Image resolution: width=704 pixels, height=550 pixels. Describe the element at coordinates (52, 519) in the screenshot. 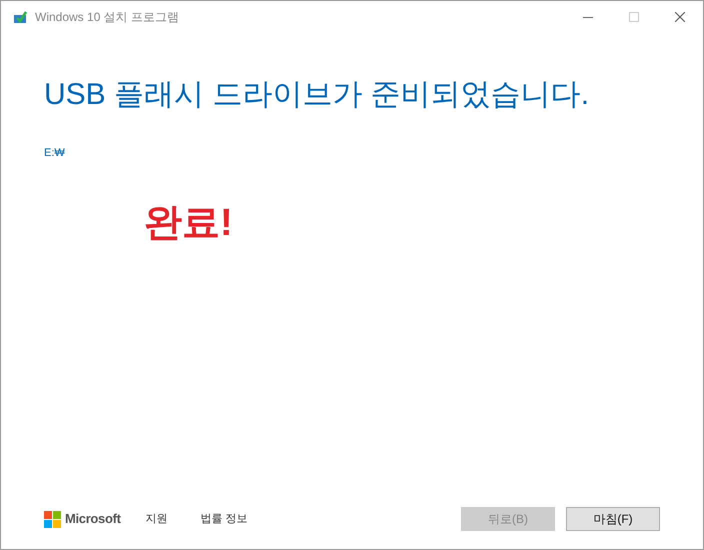

I see `microsoft-logo-icon` at that location.